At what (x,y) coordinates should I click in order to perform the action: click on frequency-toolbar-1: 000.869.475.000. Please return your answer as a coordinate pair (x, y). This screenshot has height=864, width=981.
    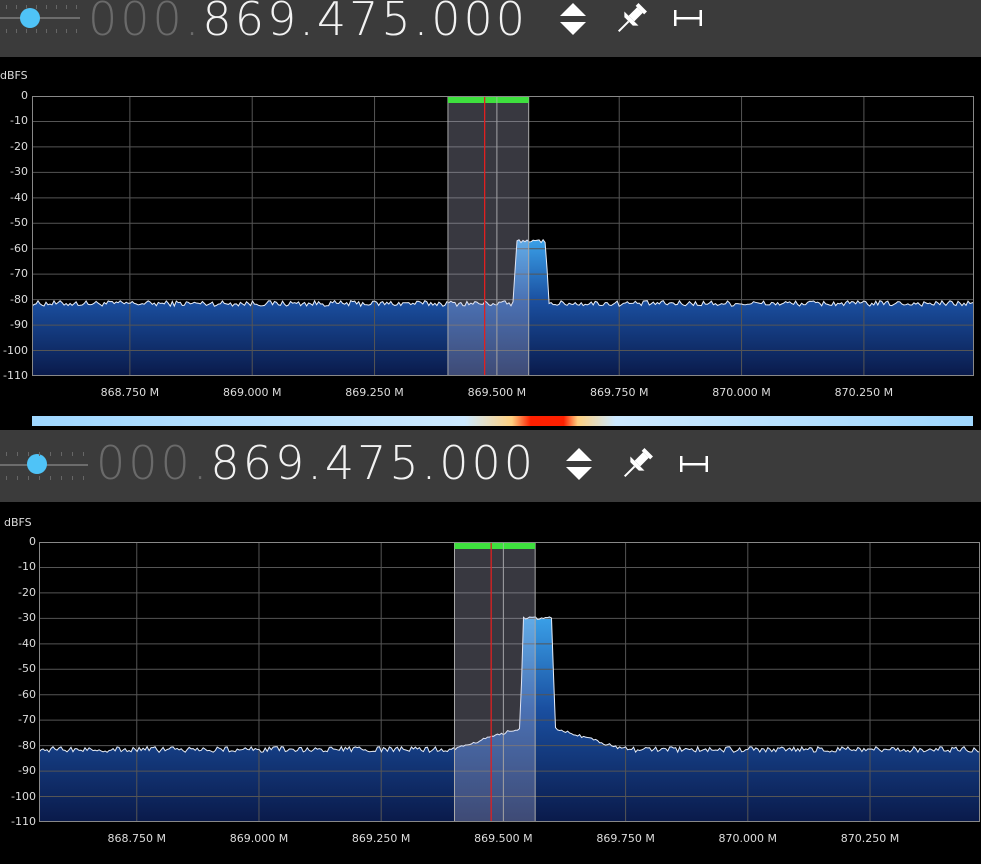
    Looking at the image, I should click on (490, 28).